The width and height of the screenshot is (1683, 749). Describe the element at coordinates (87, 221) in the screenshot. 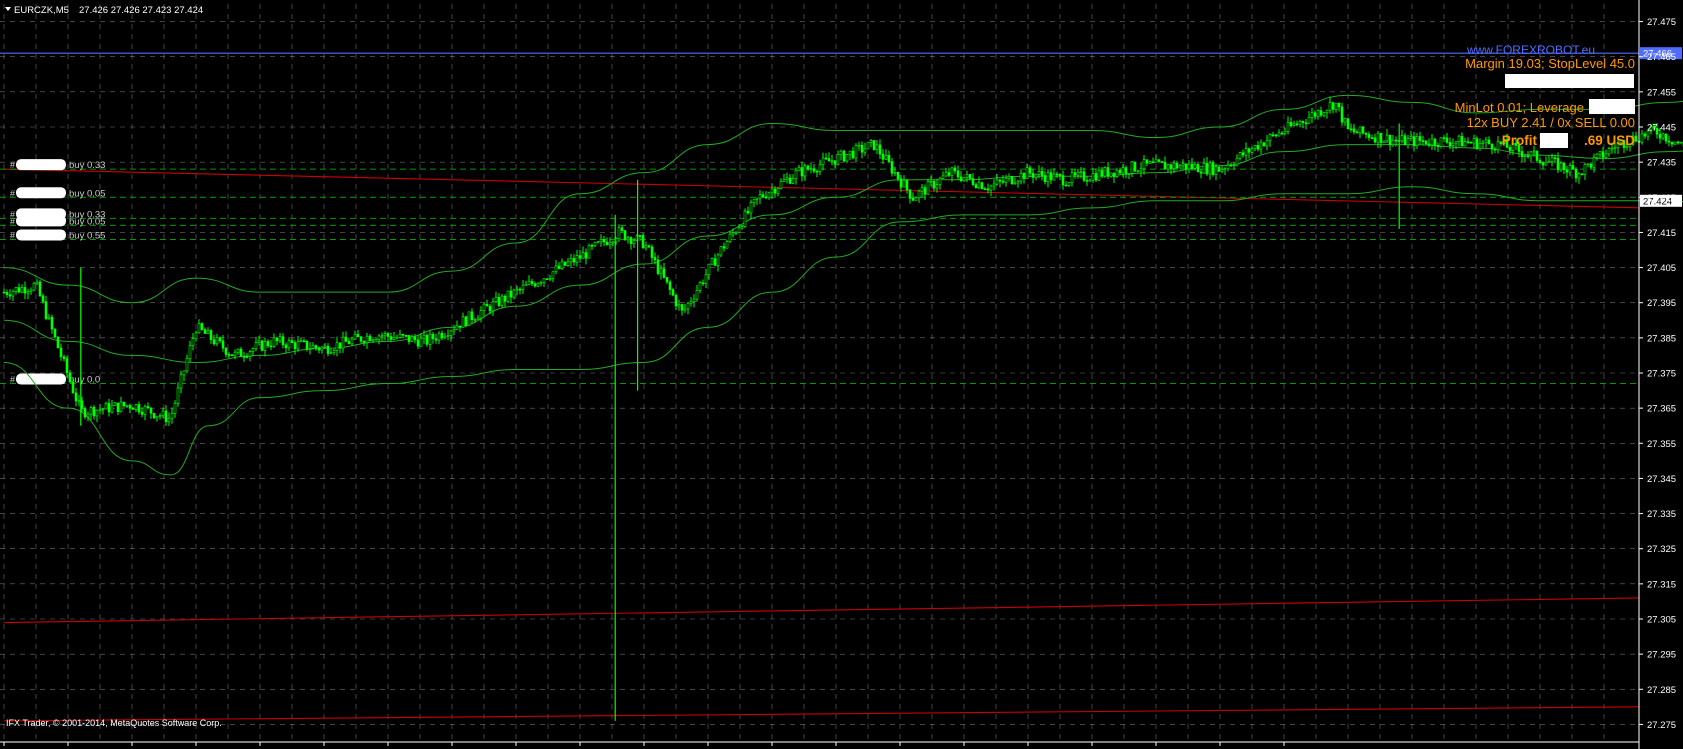

I see `order-label: buy 0.05` at that location.